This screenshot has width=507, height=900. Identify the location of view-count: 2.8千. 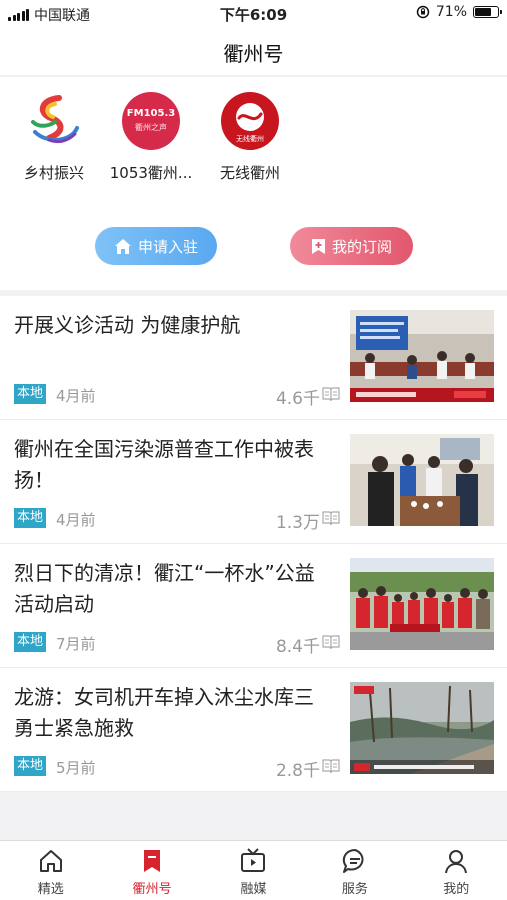
(297, 771).